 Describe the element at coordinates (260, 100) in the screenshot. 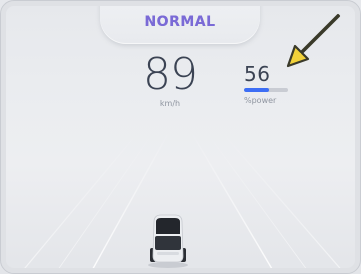

I see `power-unit-label: %power` at that location.